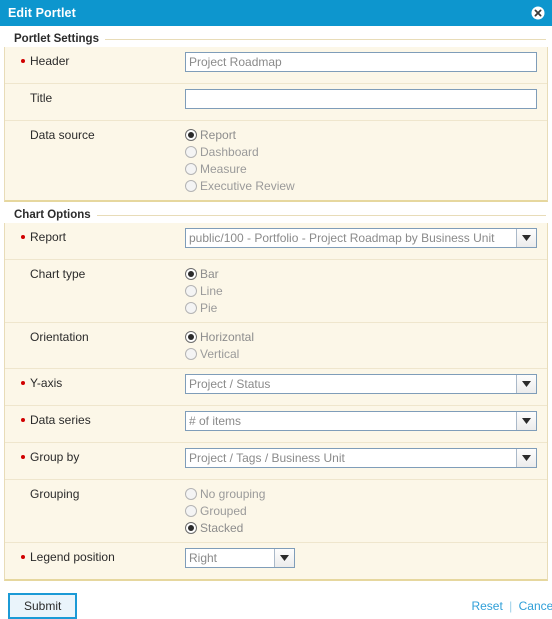 Image resolution: width=552 pixels, height=619 pixels. Describe the element at coordinates (95, 457) in the screenshot. I see `field-label-group-by-wrap: Group by` at that location.